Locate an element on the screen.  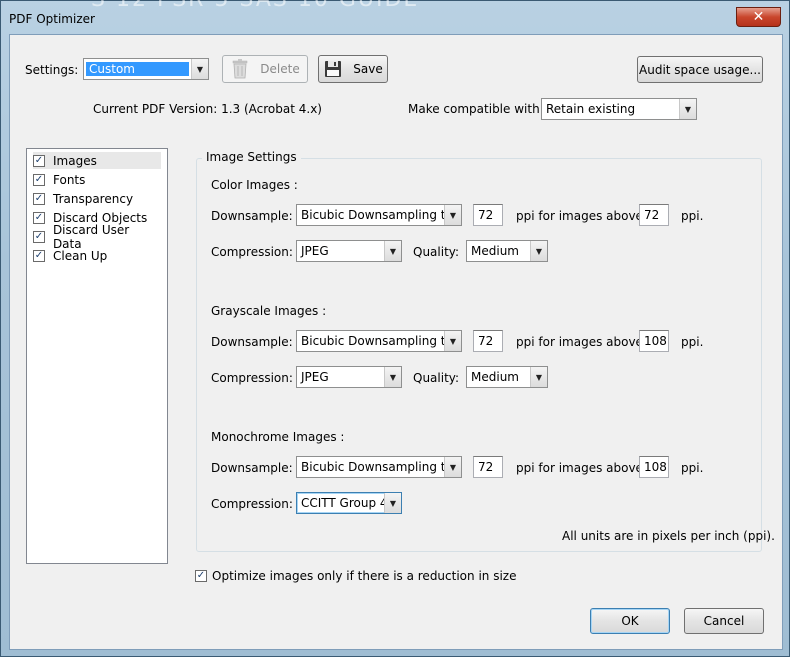
color-ppi-input: 72 is located at coordinates (488, 215).